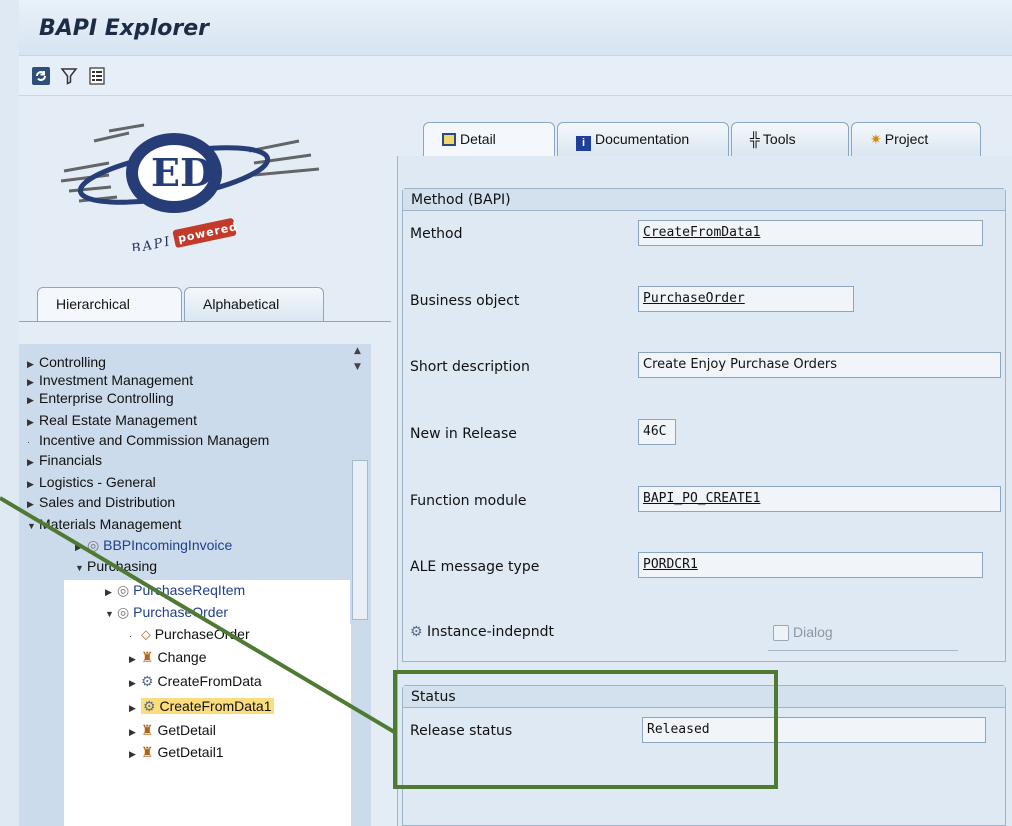 The height and width of the screenshot is (826, 1012). Describe the element at coordinates (746, 299) in the screenshot. I see `business-object-field: PurchaseOrder` at that location.